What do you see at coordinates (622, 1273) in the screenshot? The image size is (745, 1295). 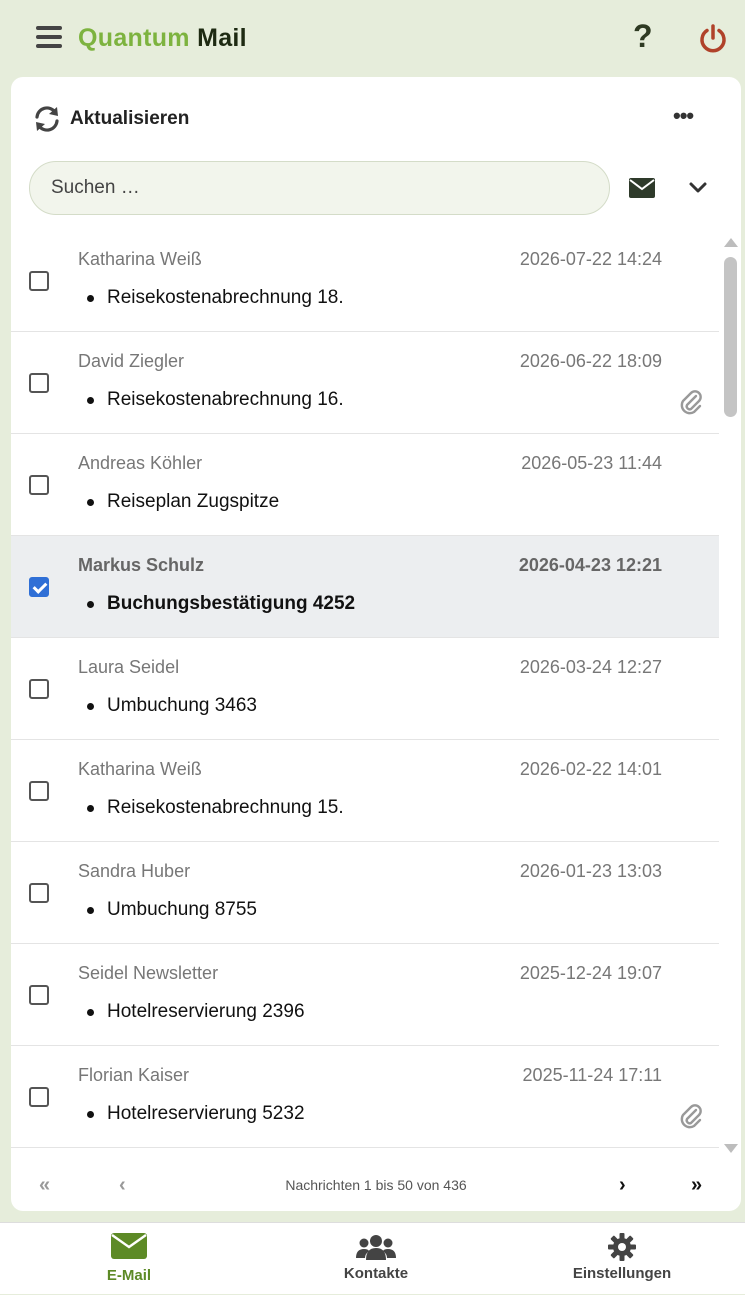 I see `nav-settings-label: Einstellungen` at bounding box center [622, 1273].